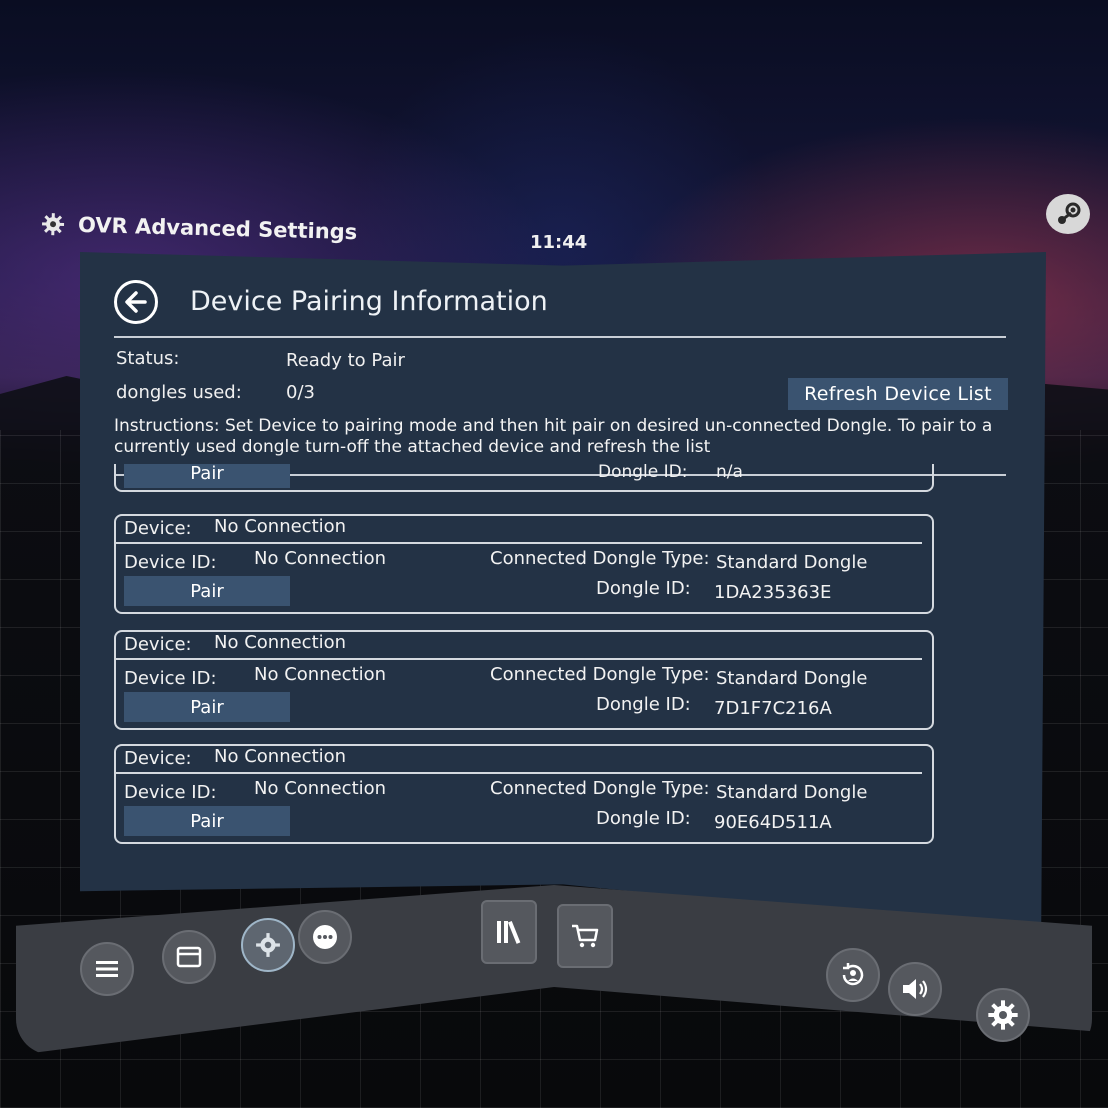  Describe the element at coordinates (560, 337) in the screenshot. I see `title-divider` at that location.